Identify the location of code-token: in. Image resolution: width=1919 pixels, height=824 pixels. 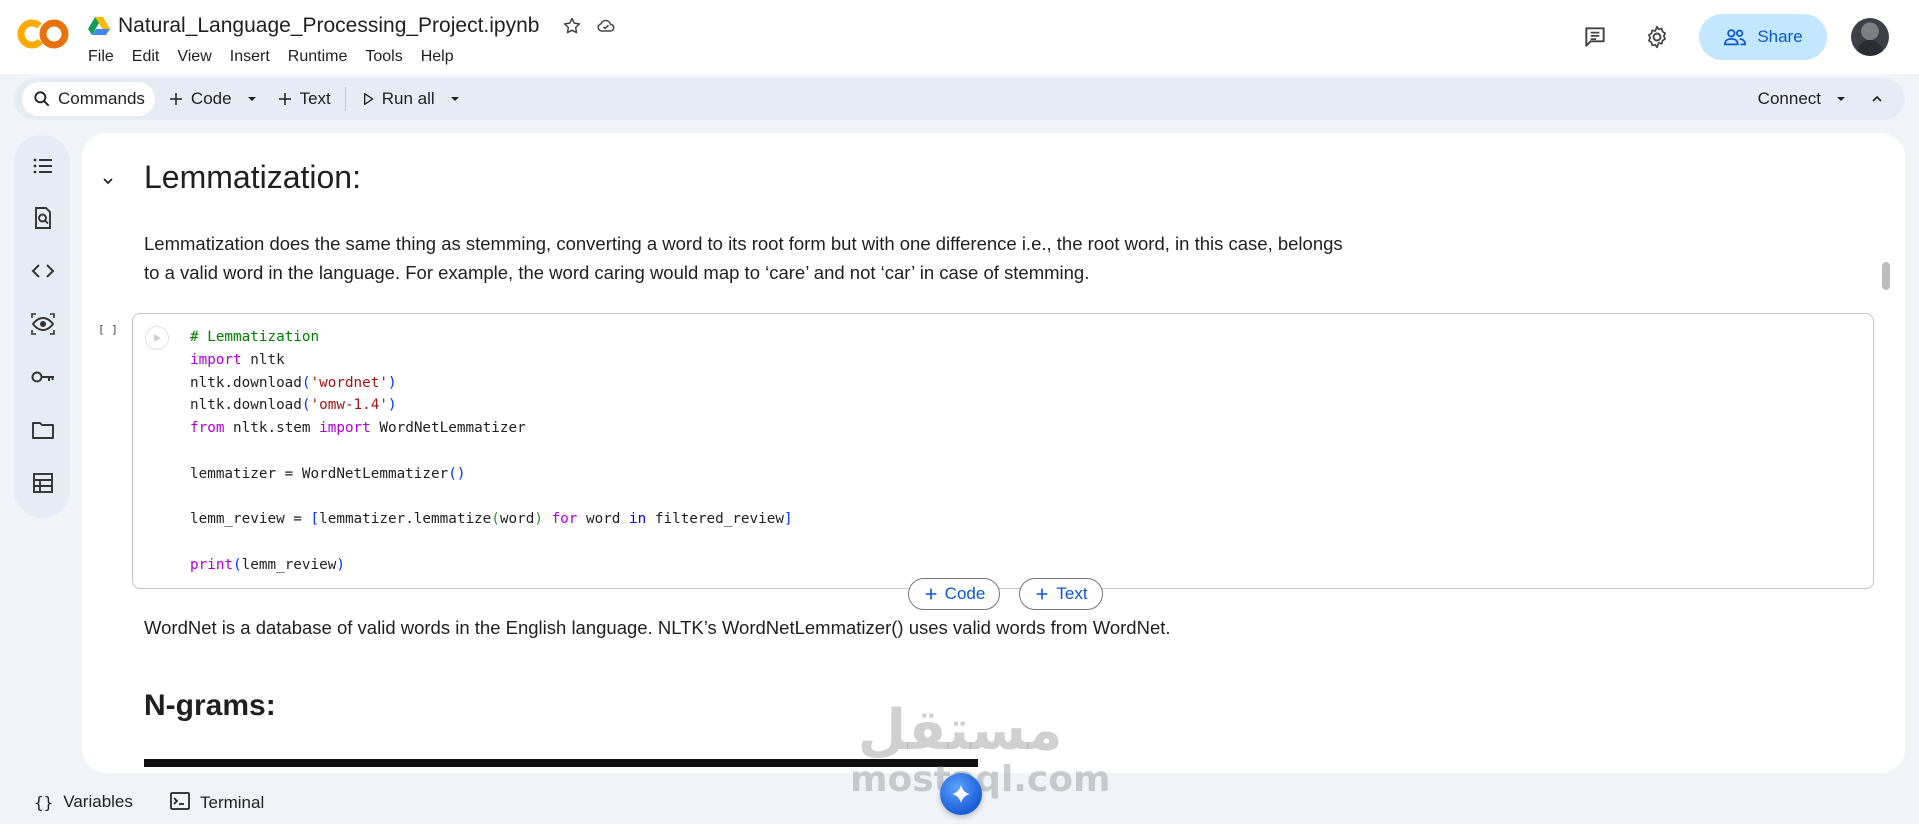
(638, 519).